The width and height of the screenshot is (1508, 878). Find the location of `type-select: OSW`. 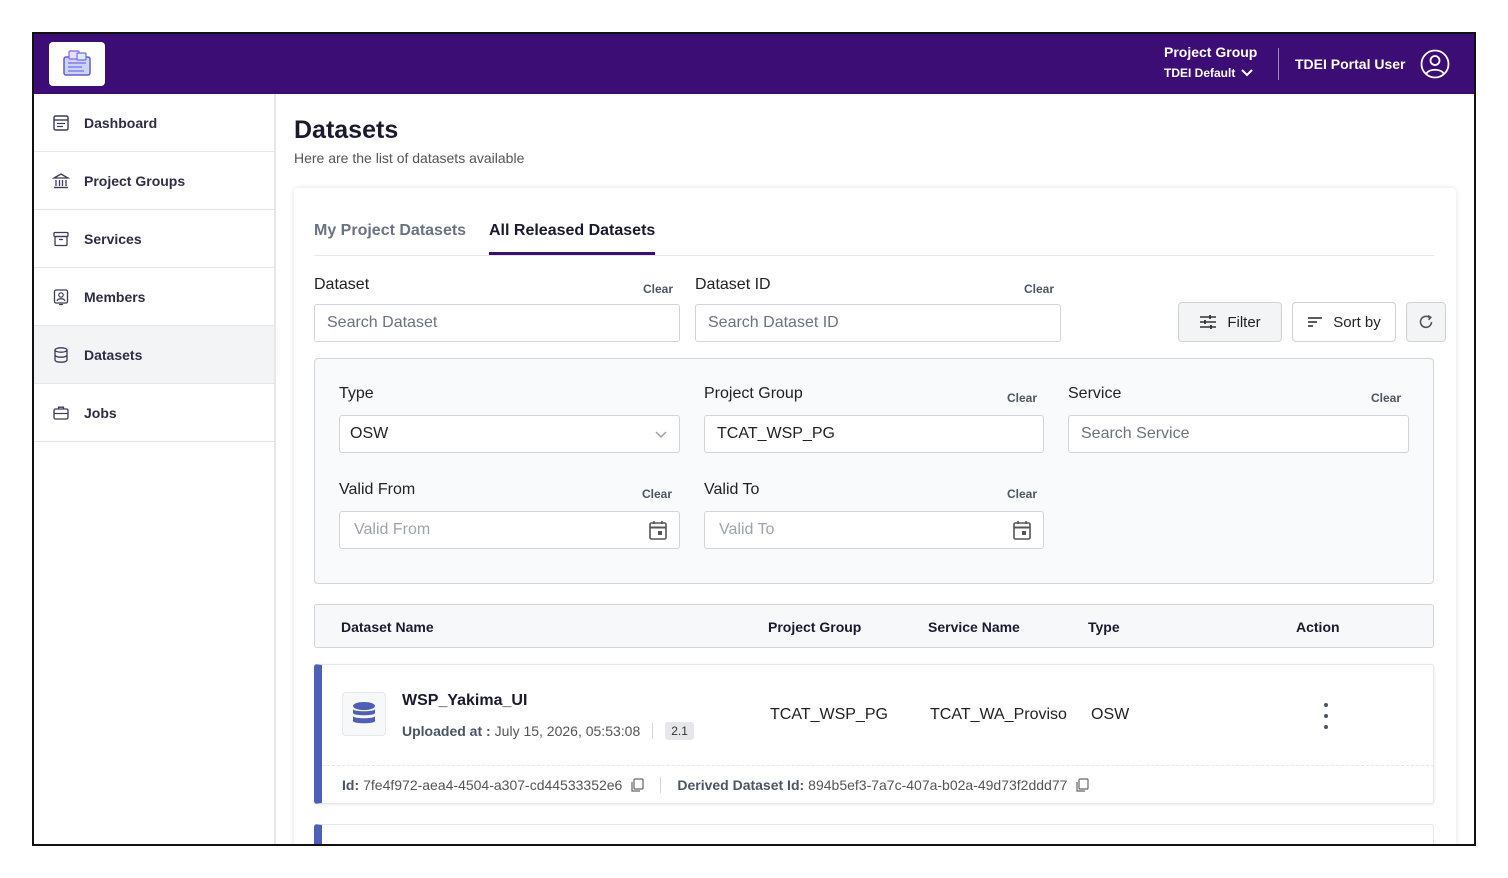

type-select: OSW is located at coordinates (509, 434).